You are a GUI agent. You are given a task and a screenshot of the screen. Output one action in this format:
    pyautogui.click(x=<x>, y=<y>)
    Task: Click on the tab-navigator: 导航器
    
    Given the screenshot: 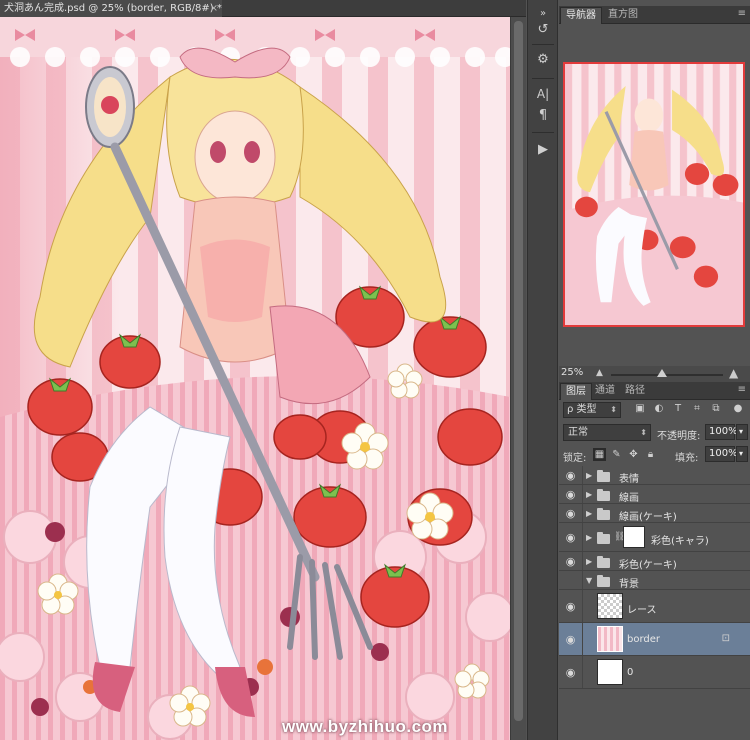 What is the action you would take?
    pyautogui.click(x=581, y=15)
    